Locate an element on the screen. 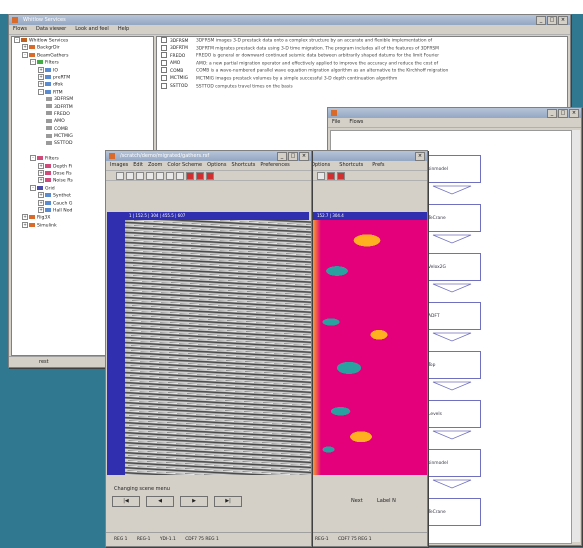 The image size is (583, 548). tree-node: MCTMIG is located at coordinates (82, 136).